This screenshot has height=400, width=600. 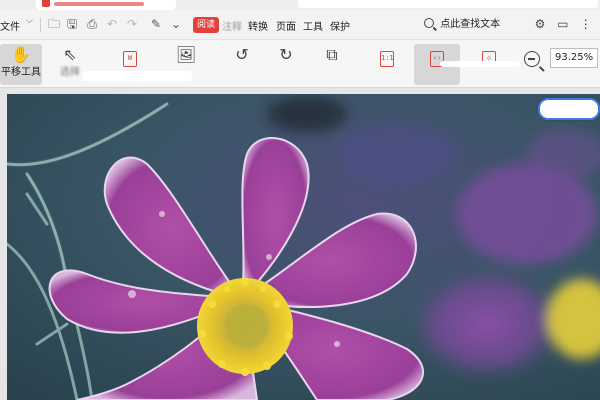 What do you see at coordinates (29, 21) in the screenshot?
I see `chevron-down-icon: ⌵` at bounding box center [29, 21].